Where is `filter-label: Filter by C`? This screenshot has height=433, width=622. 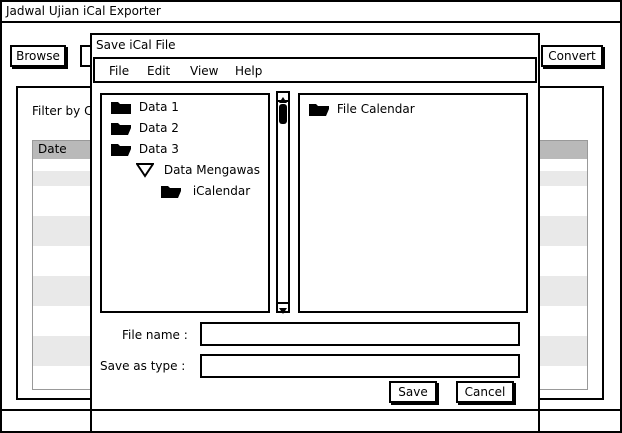
filter-label: Filter by C is located at coordinates (62, 111).